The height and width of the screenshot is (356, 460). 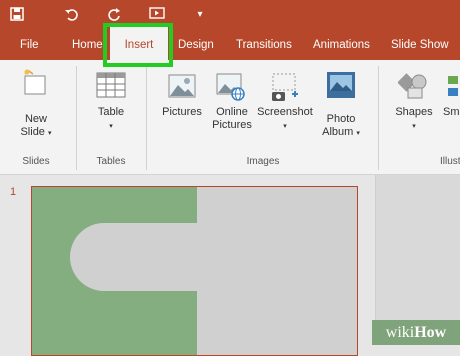 I want to click on watermark-suffix: How, so click(x=430, y=332).